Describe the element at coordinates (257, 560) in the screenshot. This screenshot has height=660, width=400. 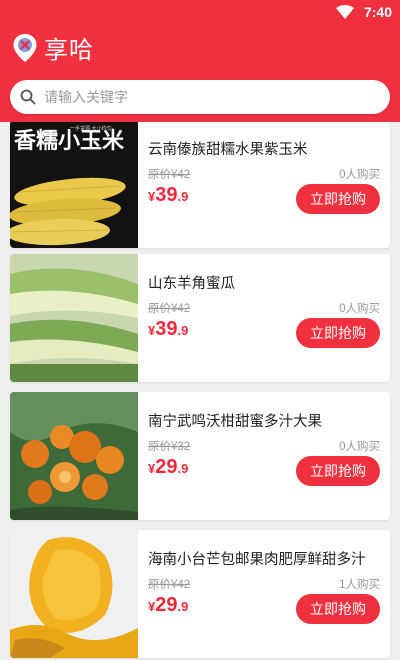
I see `product-title: 海南小台芒包邮果肉肥厚鲜甜多汁` at that location.